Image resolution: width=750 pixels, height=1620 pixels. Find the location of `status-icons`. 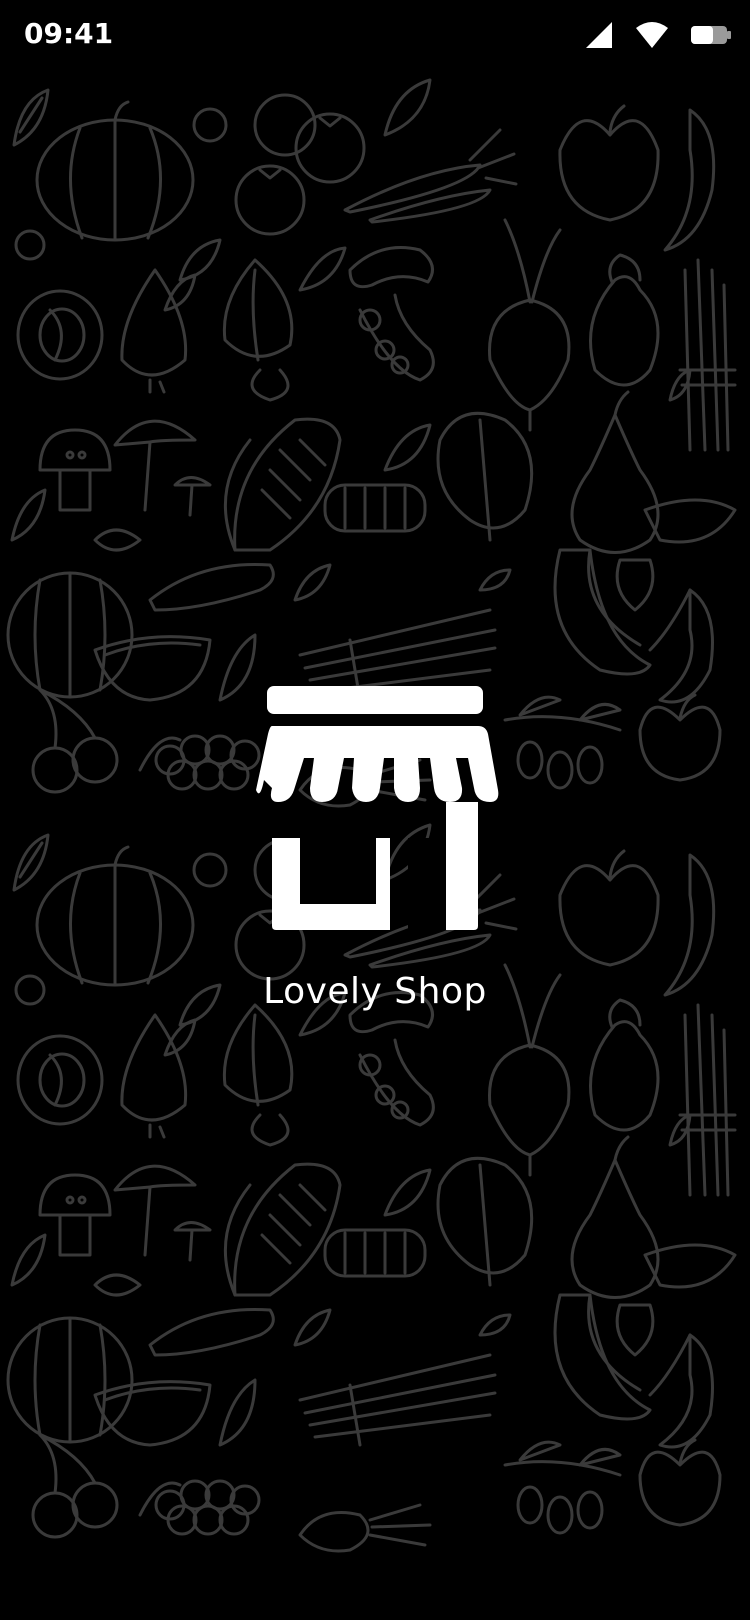

status-icons is located at coordinates (657, 35).